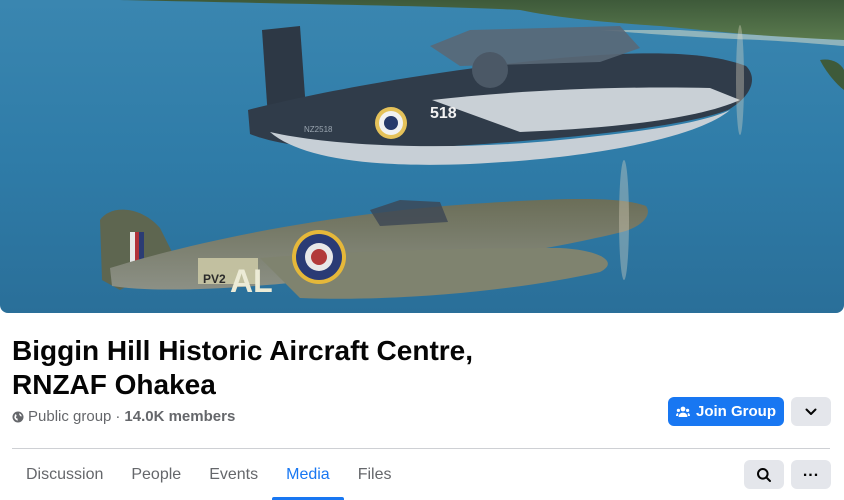 This screenshot has width=844, height=500. What do you see at coordinates (214, 279) in the screenshot?
I see `svg-text: PV2` at bounding box center [214, 279].